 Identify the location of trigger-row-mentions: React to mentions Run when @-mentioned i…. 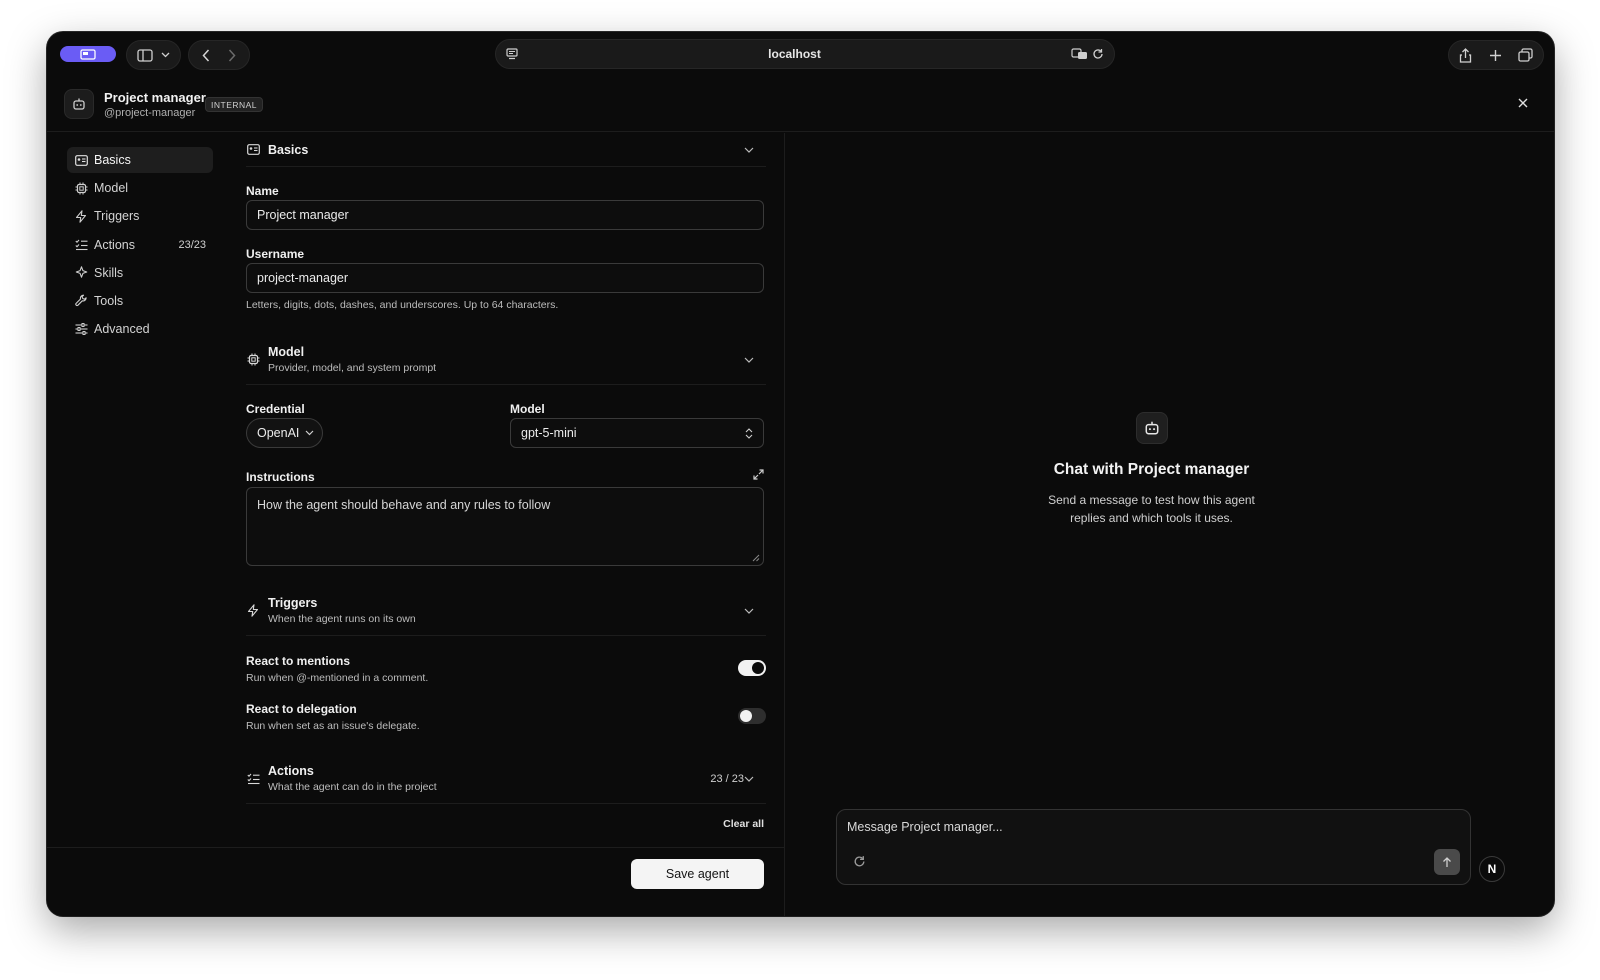
(506, 670).